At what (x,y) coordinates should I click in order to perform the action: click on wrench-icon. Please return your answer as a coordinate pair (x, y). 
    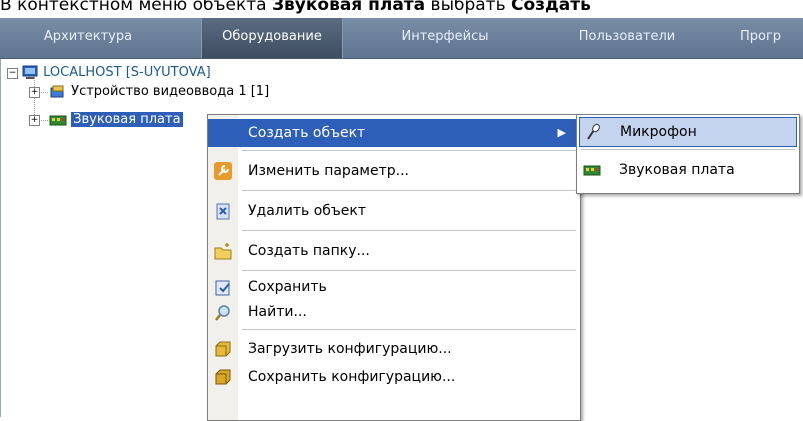
    Looking at the image, I should click on (223, 171).